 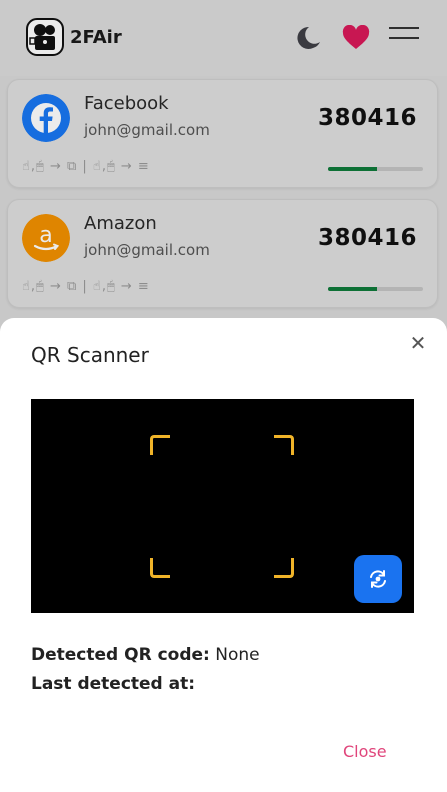 I want to click on last-detected-label: Last detected at:, so click(x=113, y=684).